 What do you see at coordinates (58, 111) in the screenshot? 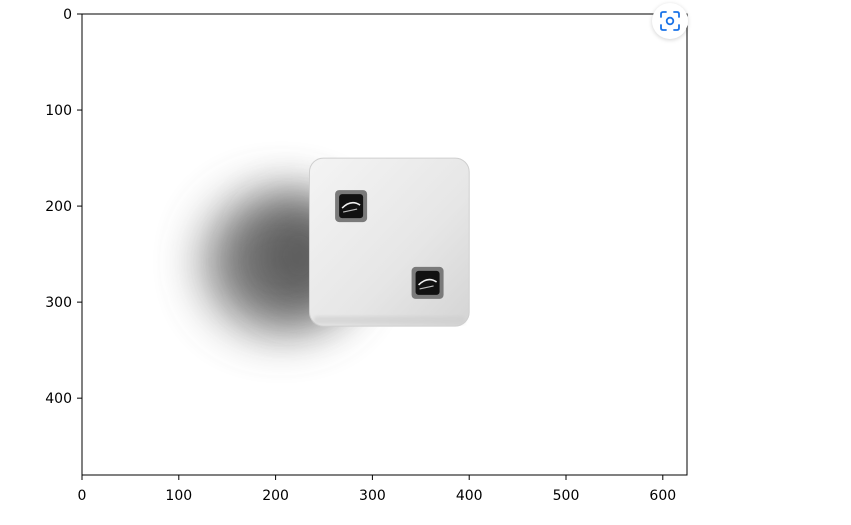
I see `y-tick-label: 100` at bounding box center [58, 111].